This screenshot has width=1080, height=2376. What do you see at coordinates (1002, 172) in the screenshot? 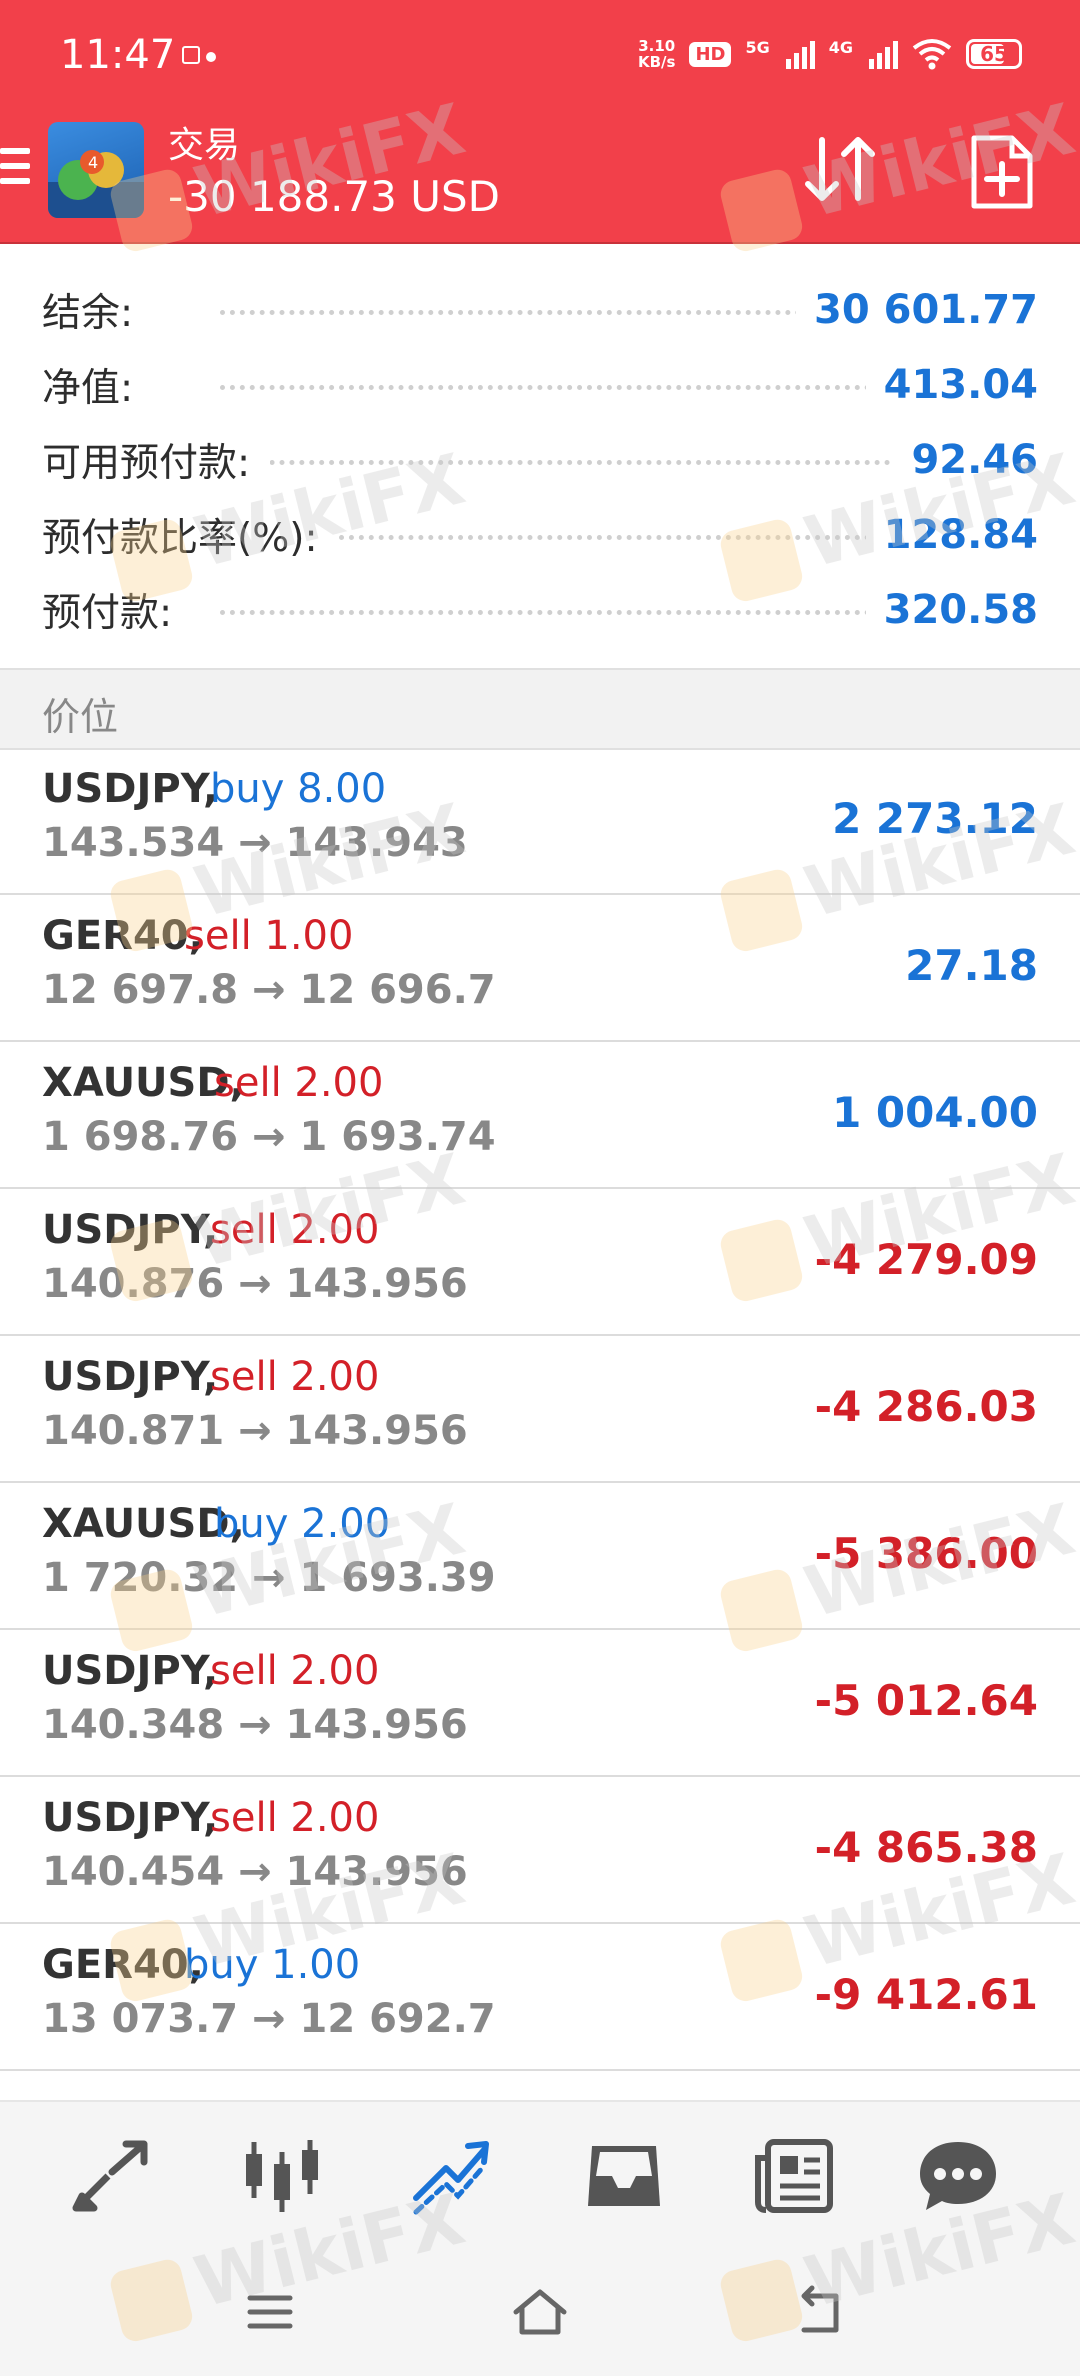
I see `new-order-icon` at bounding box center [1002, 172].